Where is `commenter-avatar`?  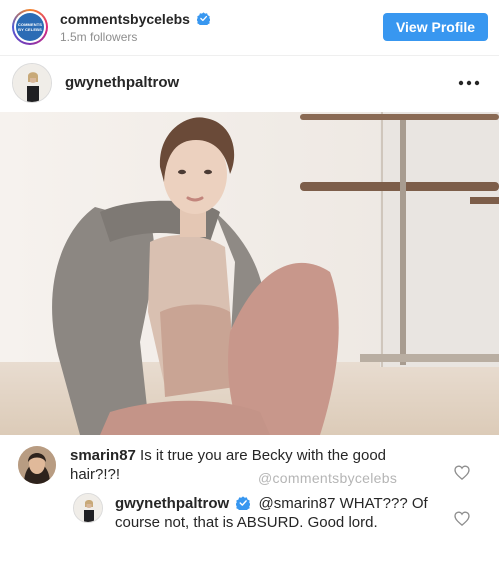
commenter-avatar is located at coordinates (37, 465).